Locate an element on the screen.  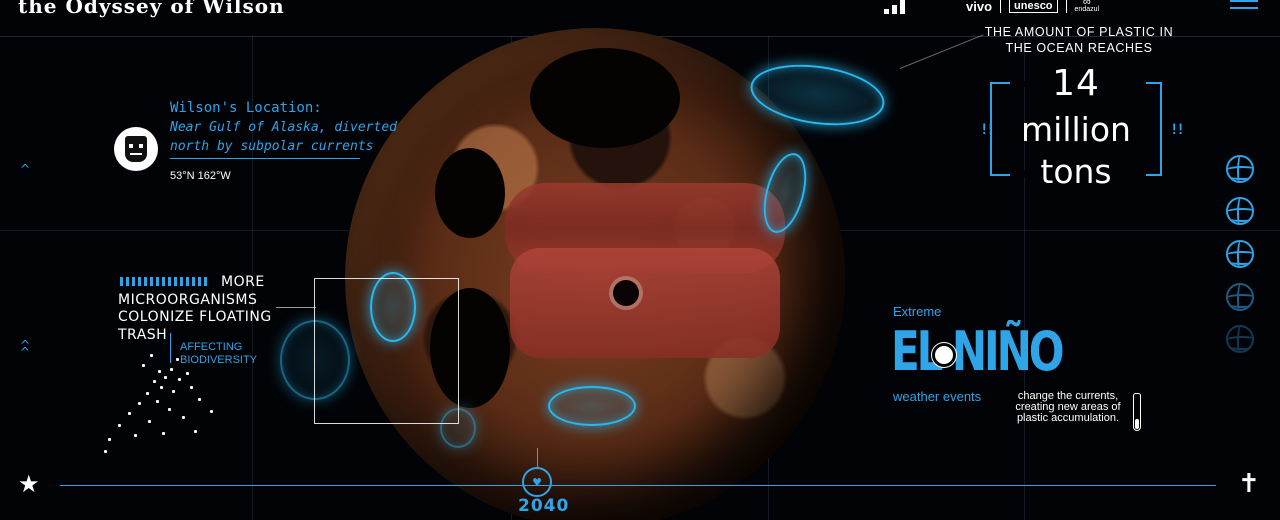
scroll-up-double-icon: ^ ^ is located at coordinates (25, 348).